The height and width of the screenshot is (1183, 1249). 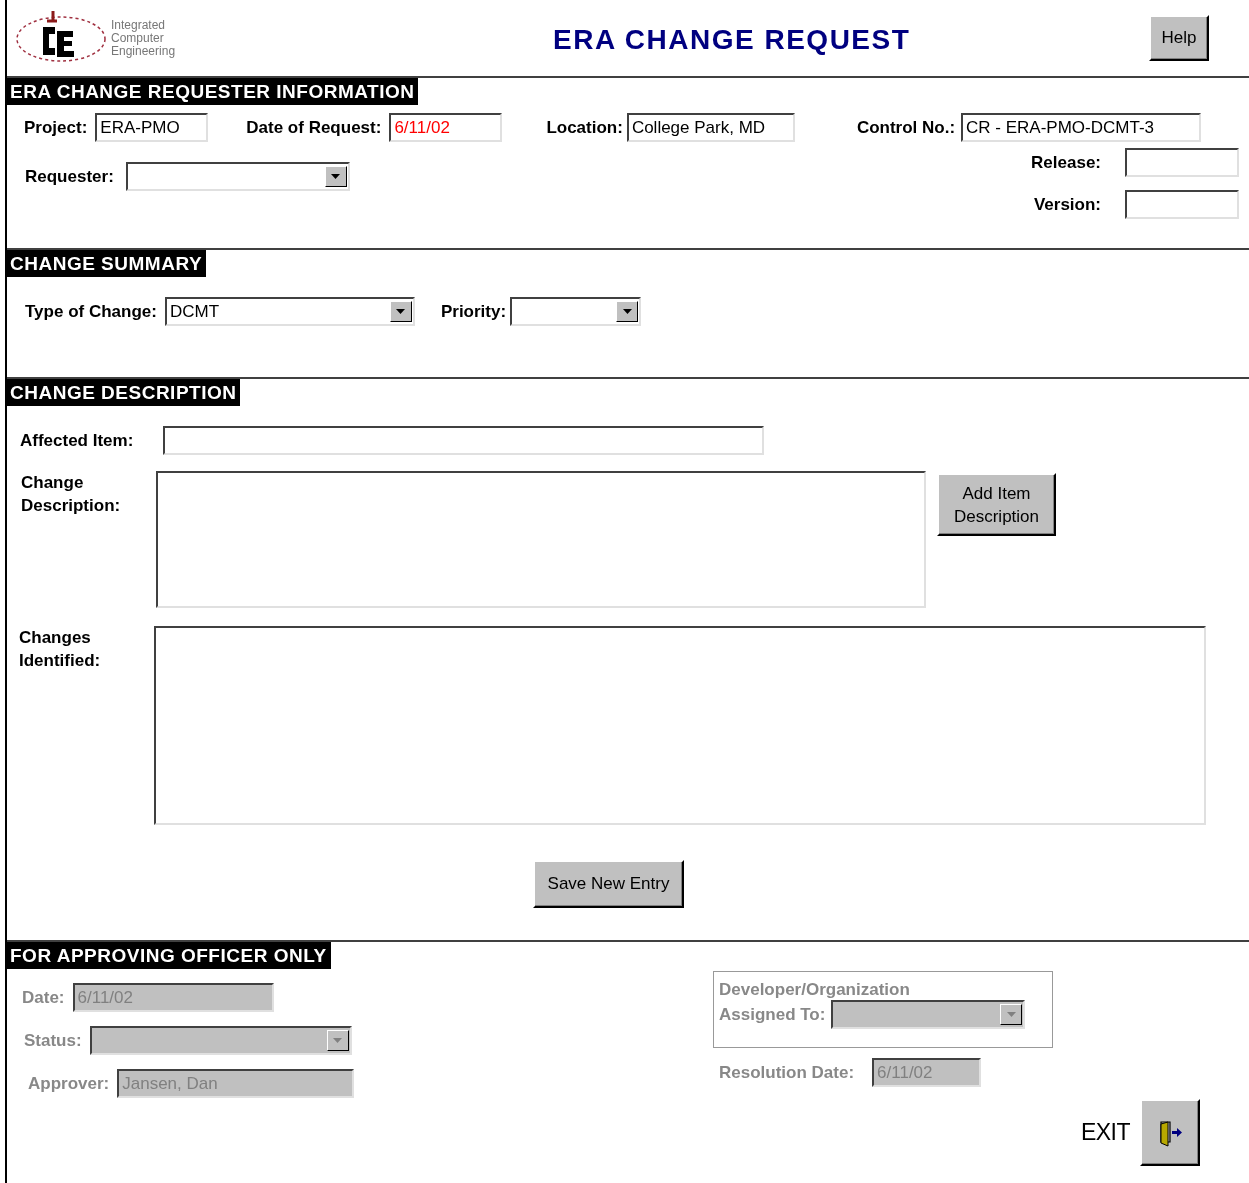 What do you see at coordinates (608, 884) in the screenshot?
I see `save-new-entry-button: Save New Entry` at bounding box center [608, 884].